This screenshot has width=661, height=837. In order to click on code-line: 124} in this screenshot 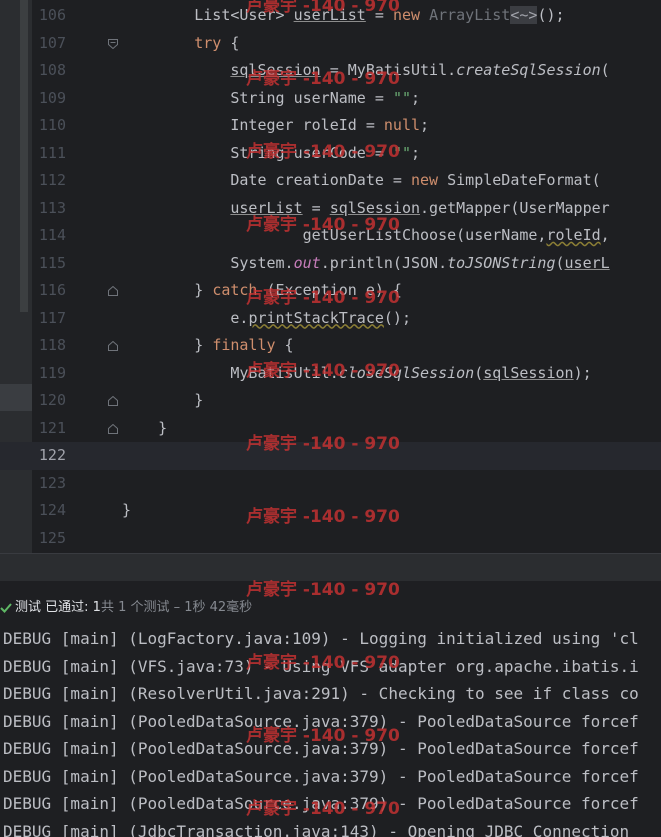, I will do `click(330, 511)`.